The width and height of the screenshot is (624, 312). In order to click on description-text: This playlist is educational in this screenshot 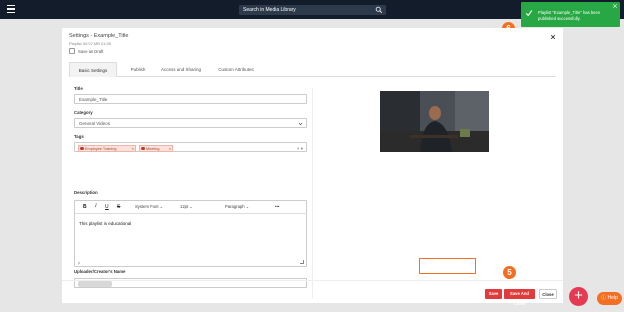, I will do `click(105, 223)`.